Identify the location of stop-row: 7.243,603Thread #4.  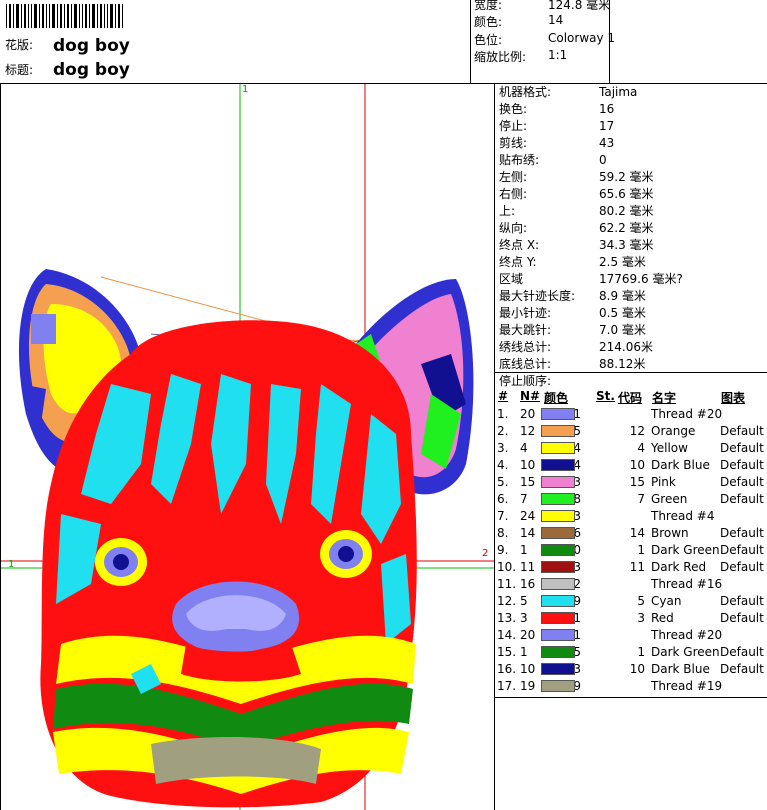
(631, 516).